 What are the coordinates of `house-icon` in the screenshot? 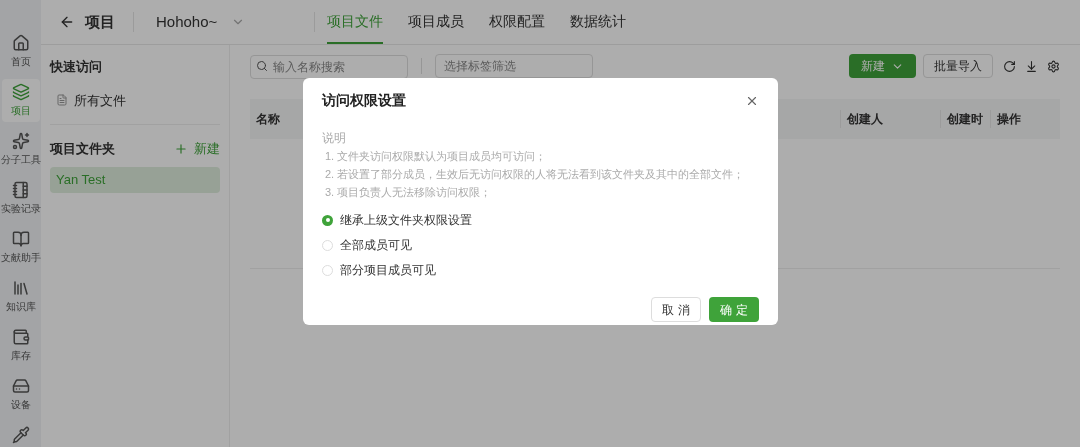 It's located at (20, 43).